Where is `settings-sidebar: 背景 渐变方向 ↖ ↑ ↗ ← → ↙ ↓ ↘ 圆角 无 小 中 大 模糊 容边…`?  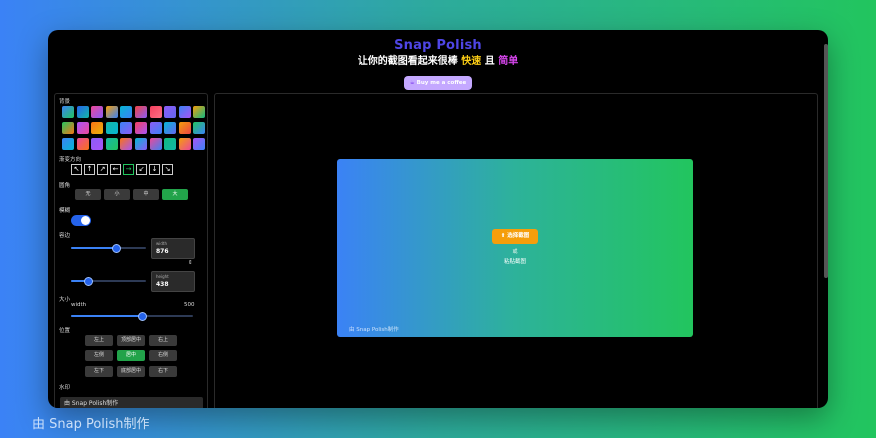
settings-sidebar: 背景 渐变方向 ↖ ↑ ↗ ← → ↙ ↓ ↘ 圆角 无 小 中 大 模糊 容边… is located at coordinates (131, 250).